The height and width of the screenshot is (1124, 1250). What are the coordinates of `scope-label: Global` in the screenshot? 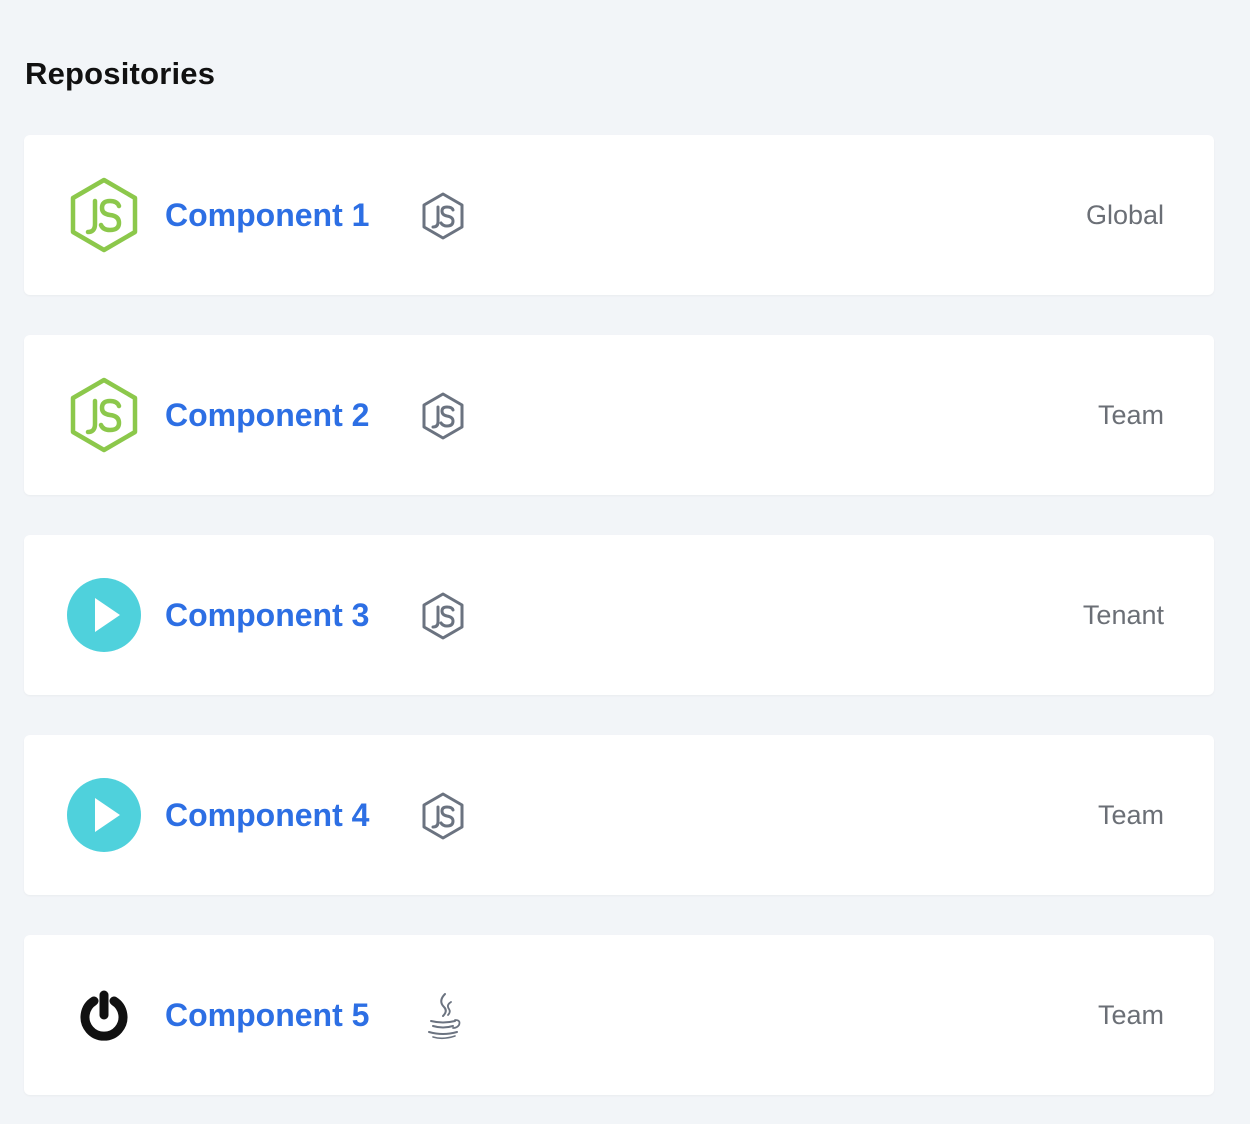 It's located at (1124, 215).